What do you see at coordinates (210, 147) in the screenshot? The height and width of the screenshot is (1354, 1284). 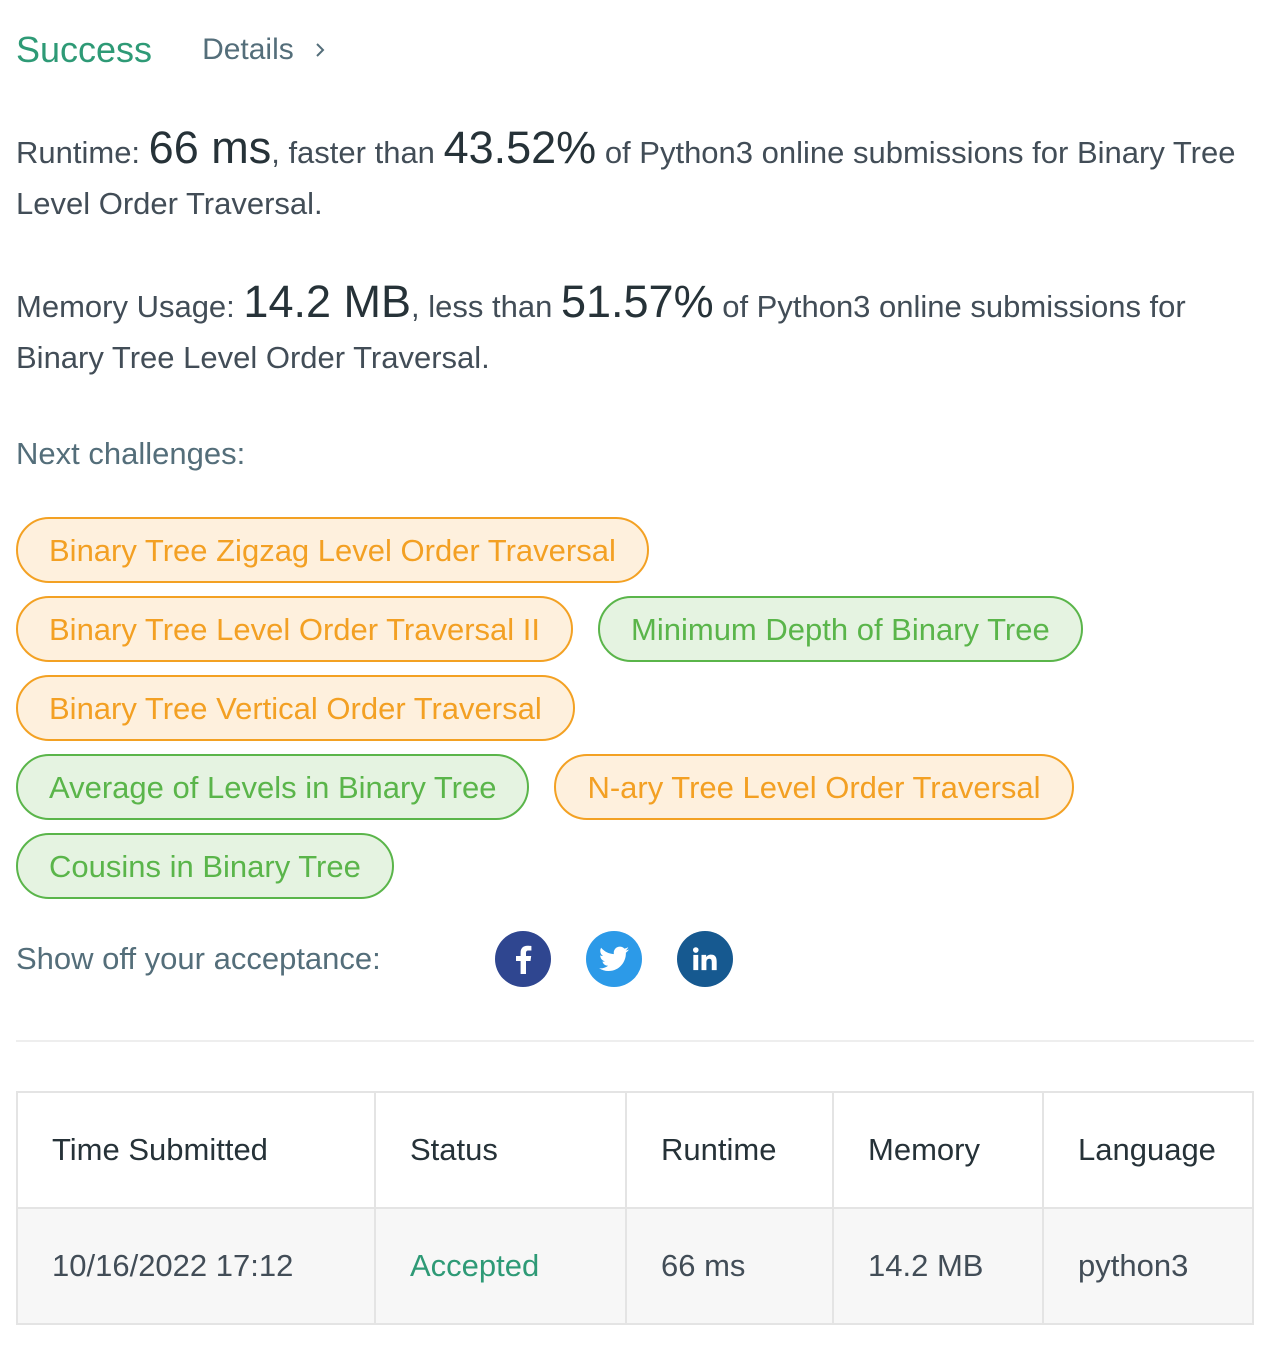 I see `runtime-value: 66 ms` at bounding box center [210, 147].